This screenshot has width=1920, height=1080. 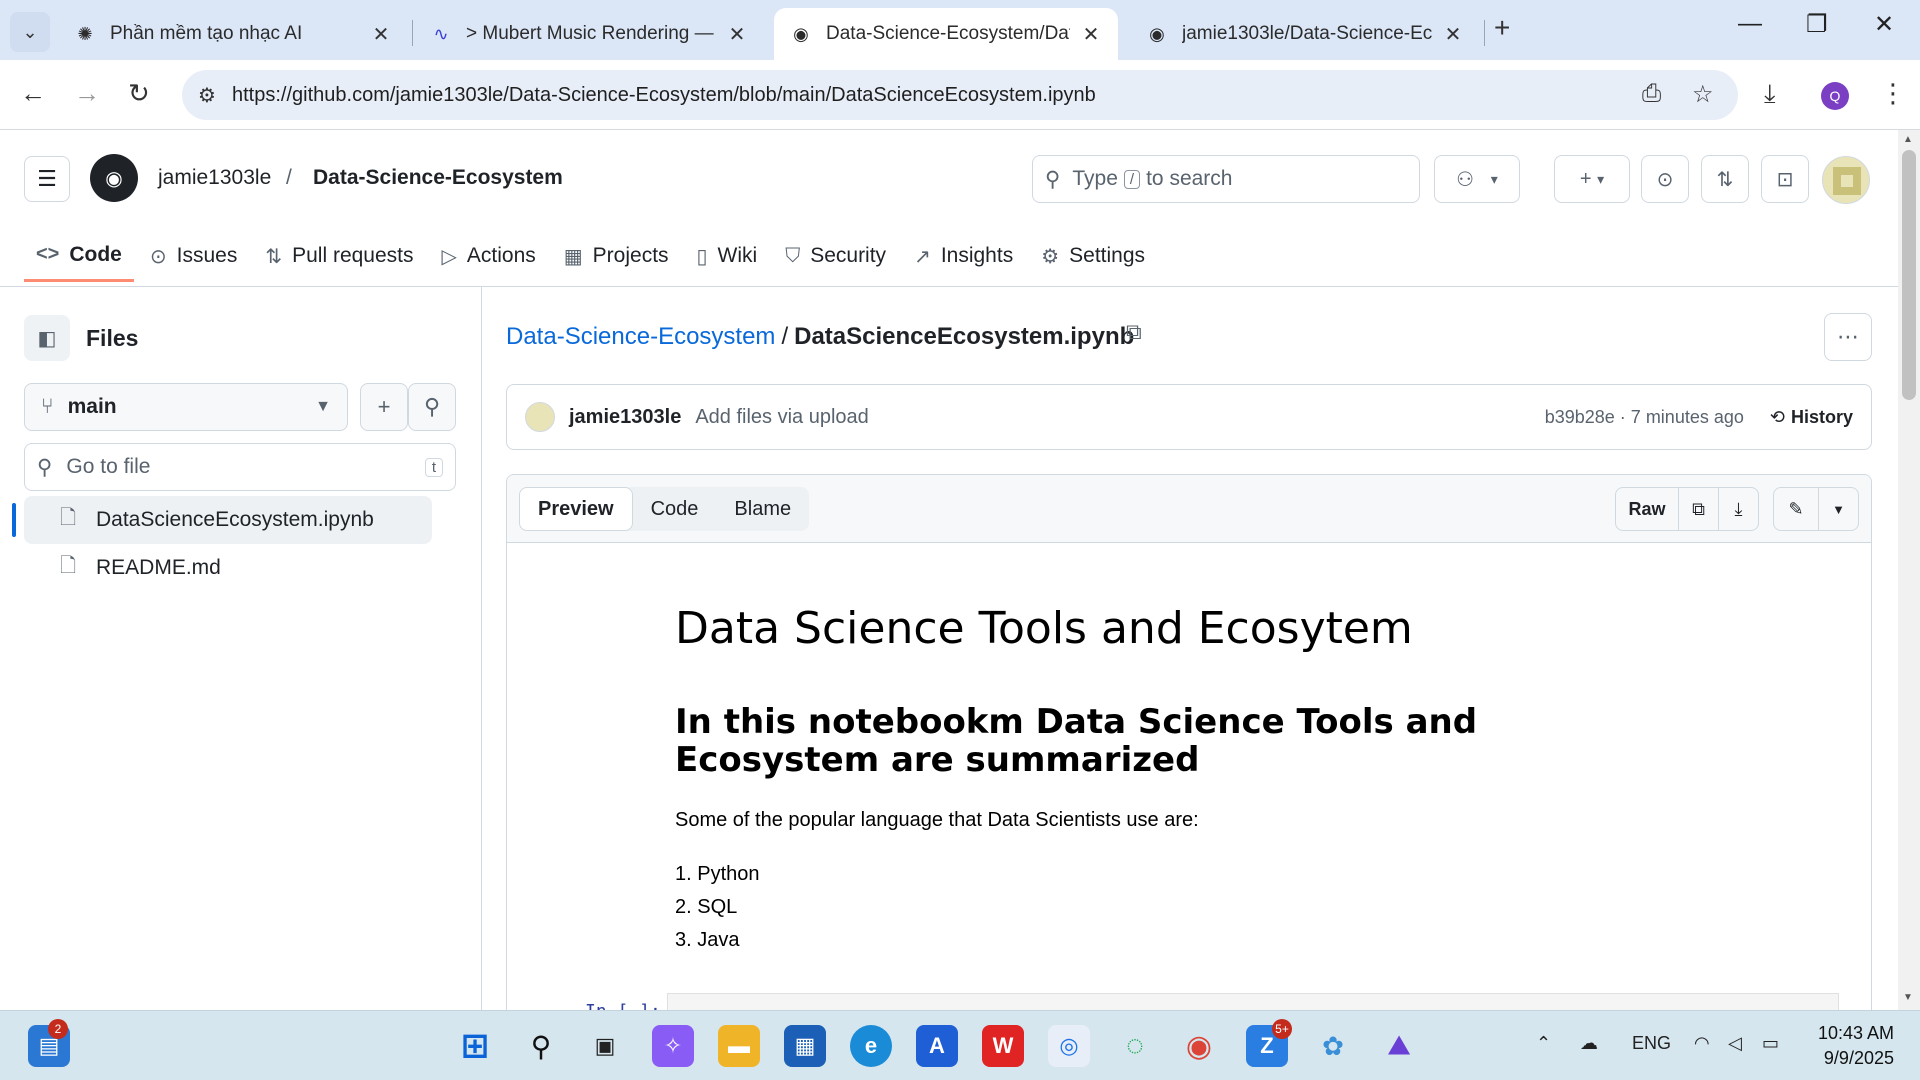 What do you see at coordinates (1770, 94) in the screenshot?
I see `downloads-icon: ⤓` at bounding box center [1770, 94].